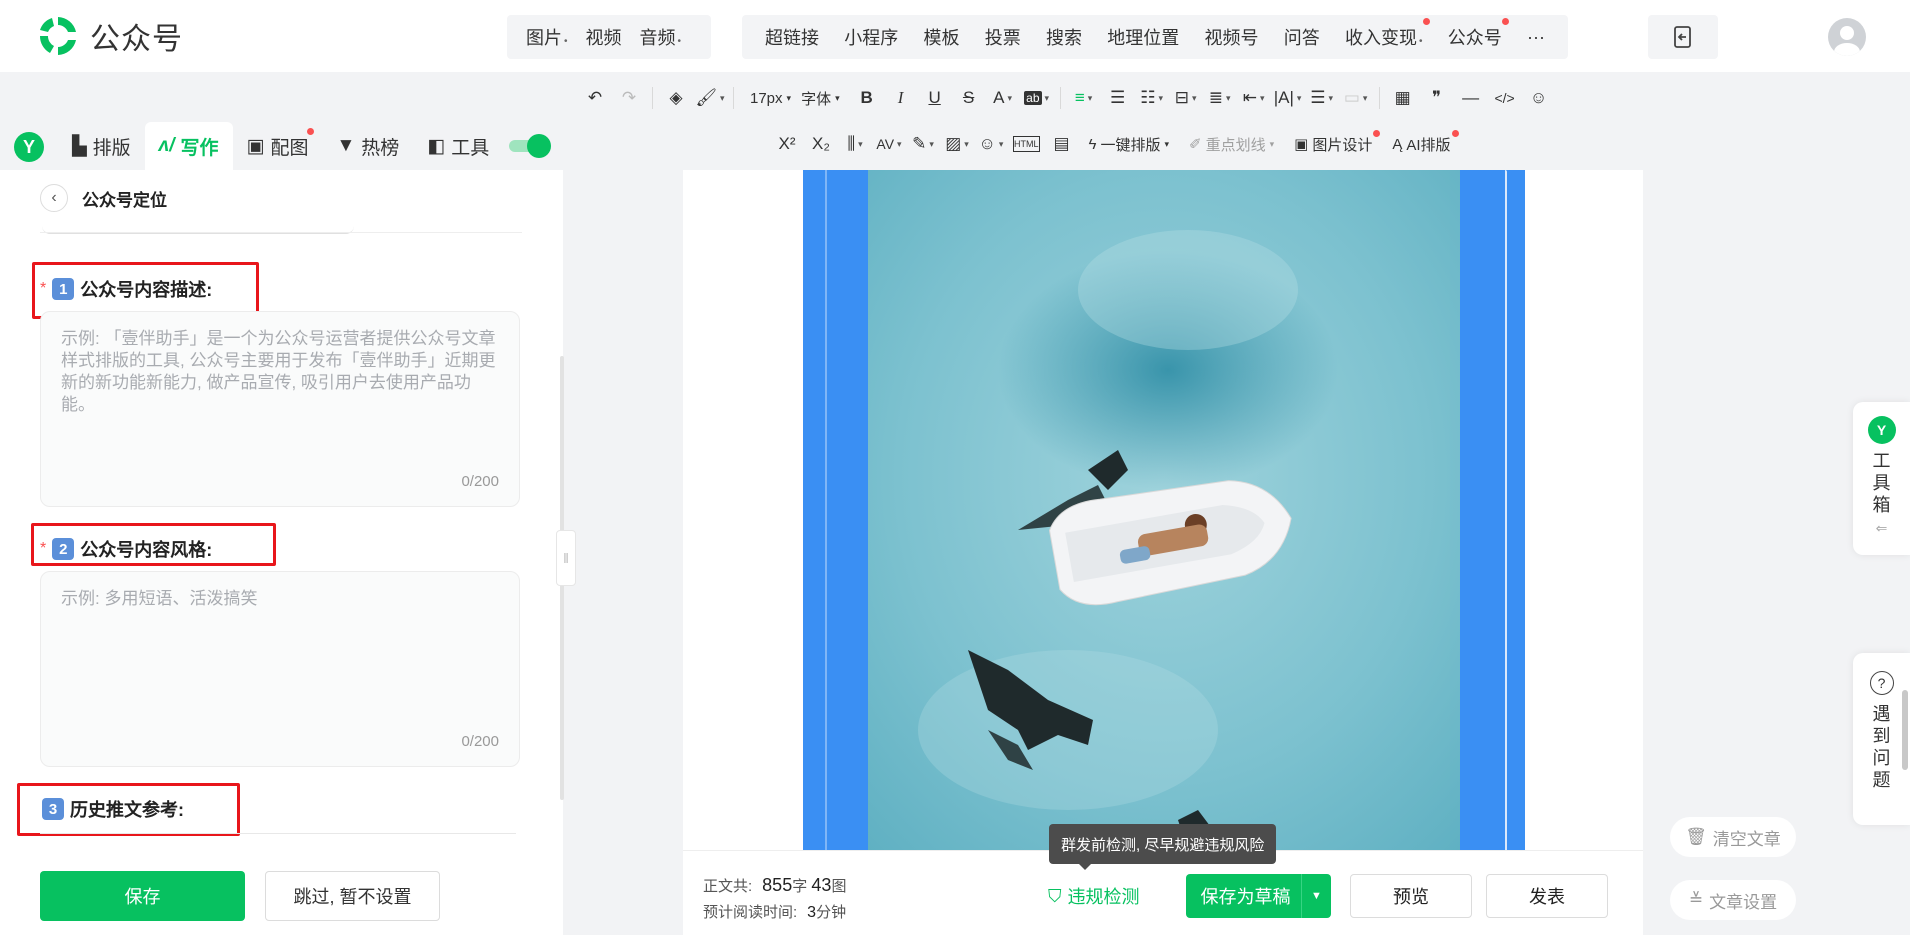 This screenshot has width=1910, height=935. I want to click on font-size-select: 17px ▾, so click(770, 98).